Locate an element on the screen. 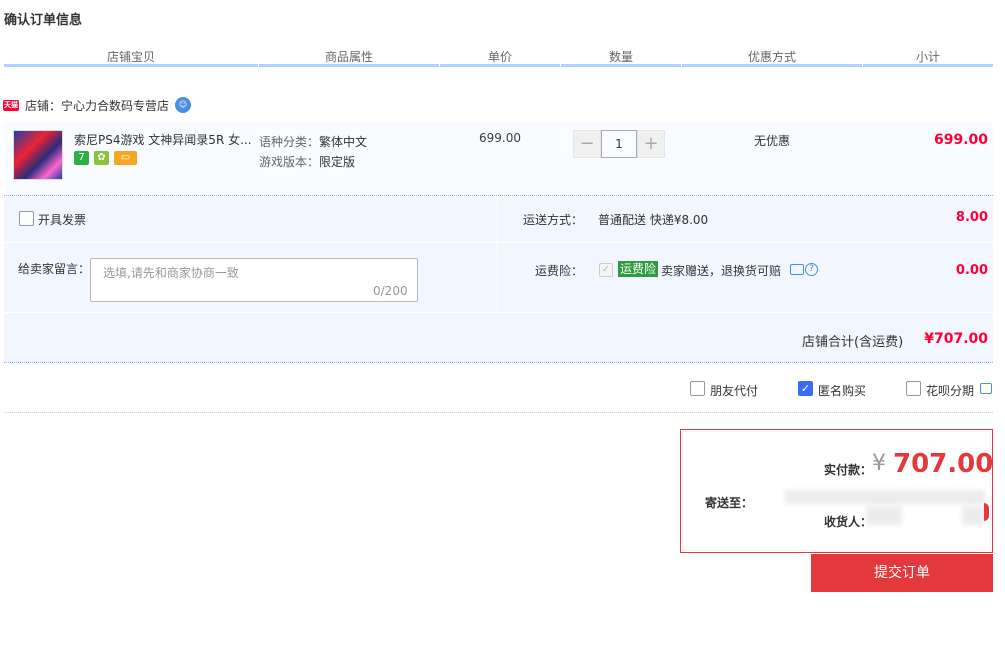  quantity-input: 1 is located at coordinates (619, 144).